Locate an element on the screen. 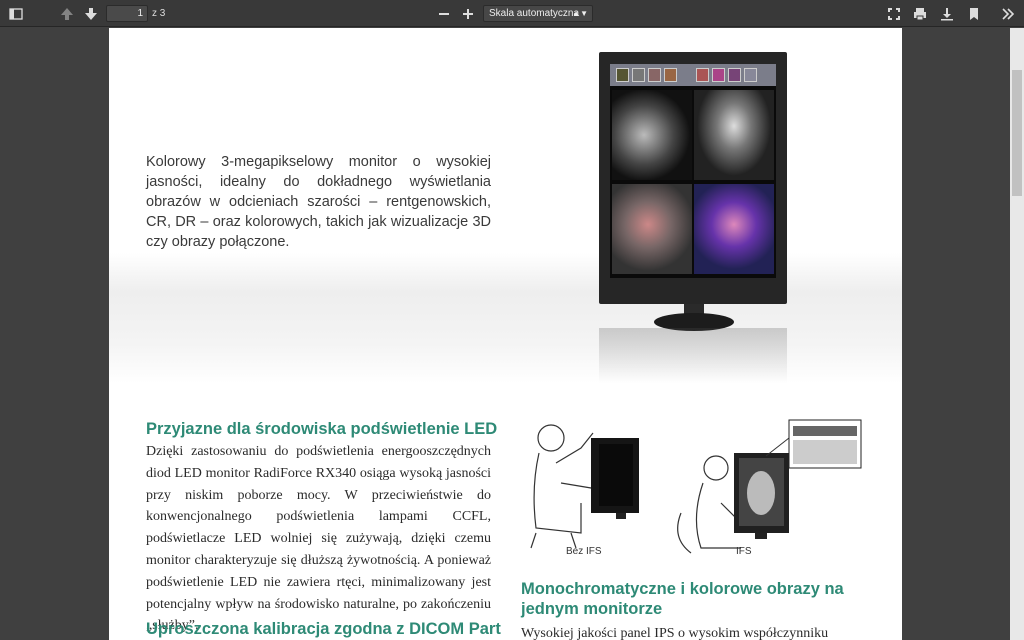 This screenshot has width=1024, height=640. bookmark-icon is located at coordinates (974, 14).